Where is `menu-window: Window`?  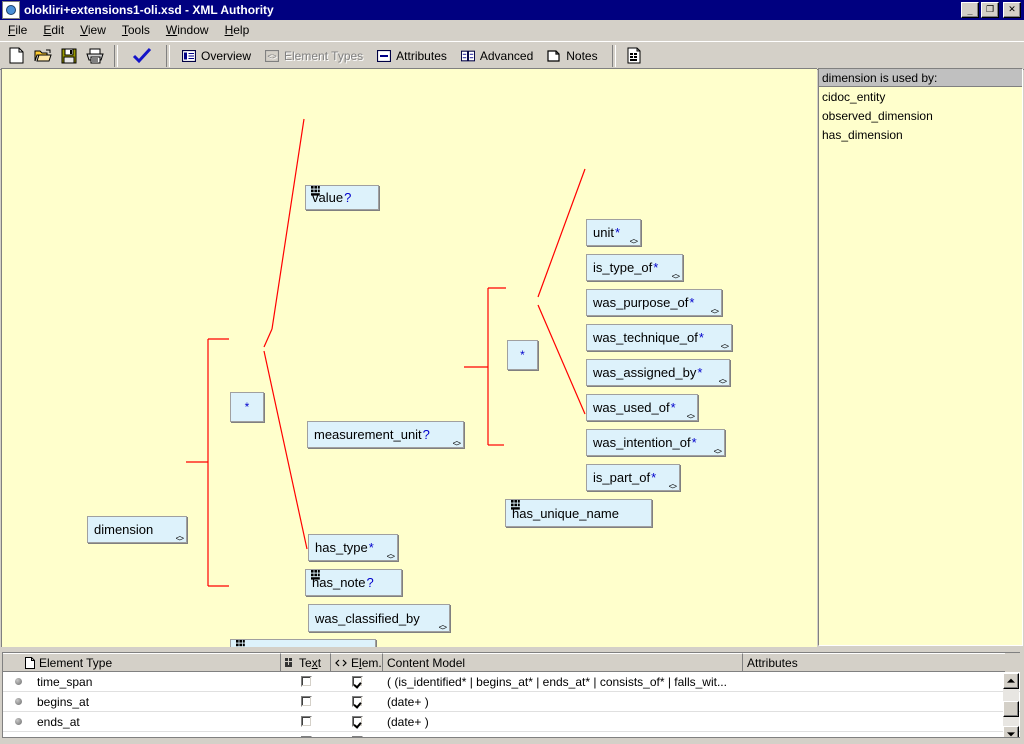
menu-window: Window is located at coordinates (187, 30).